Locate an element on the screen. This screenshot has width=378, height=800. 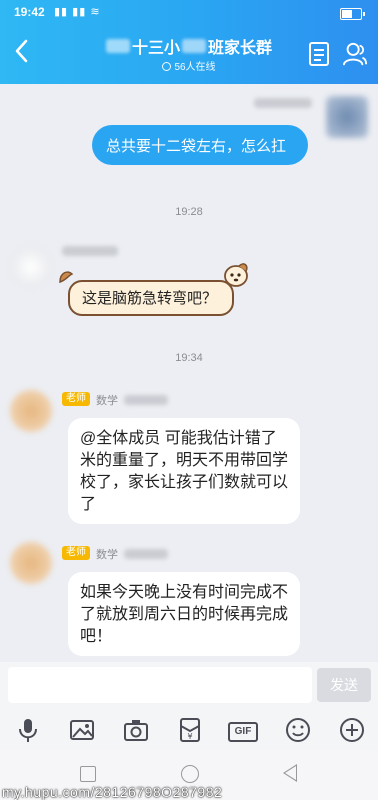
input-toolbar: ¥ GIF is located at coordinates (189, 730).